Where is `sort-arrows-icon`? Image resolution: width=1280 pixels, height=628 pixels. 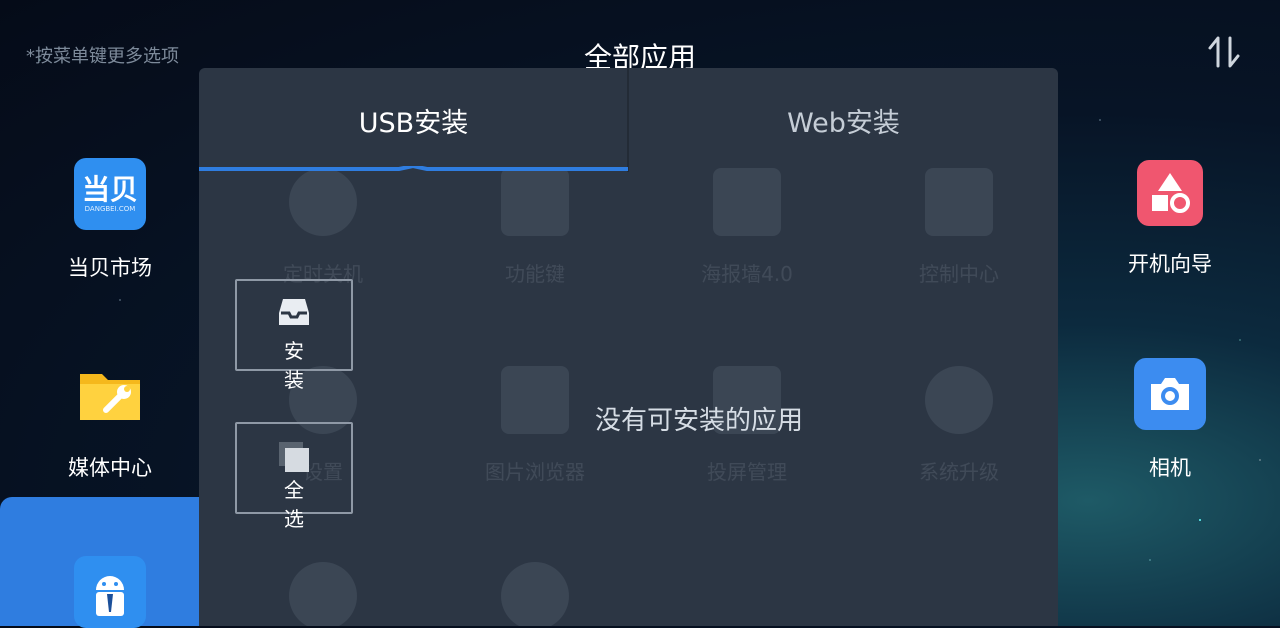 sort-arrows-icon is located at coordinates (1224, 52).